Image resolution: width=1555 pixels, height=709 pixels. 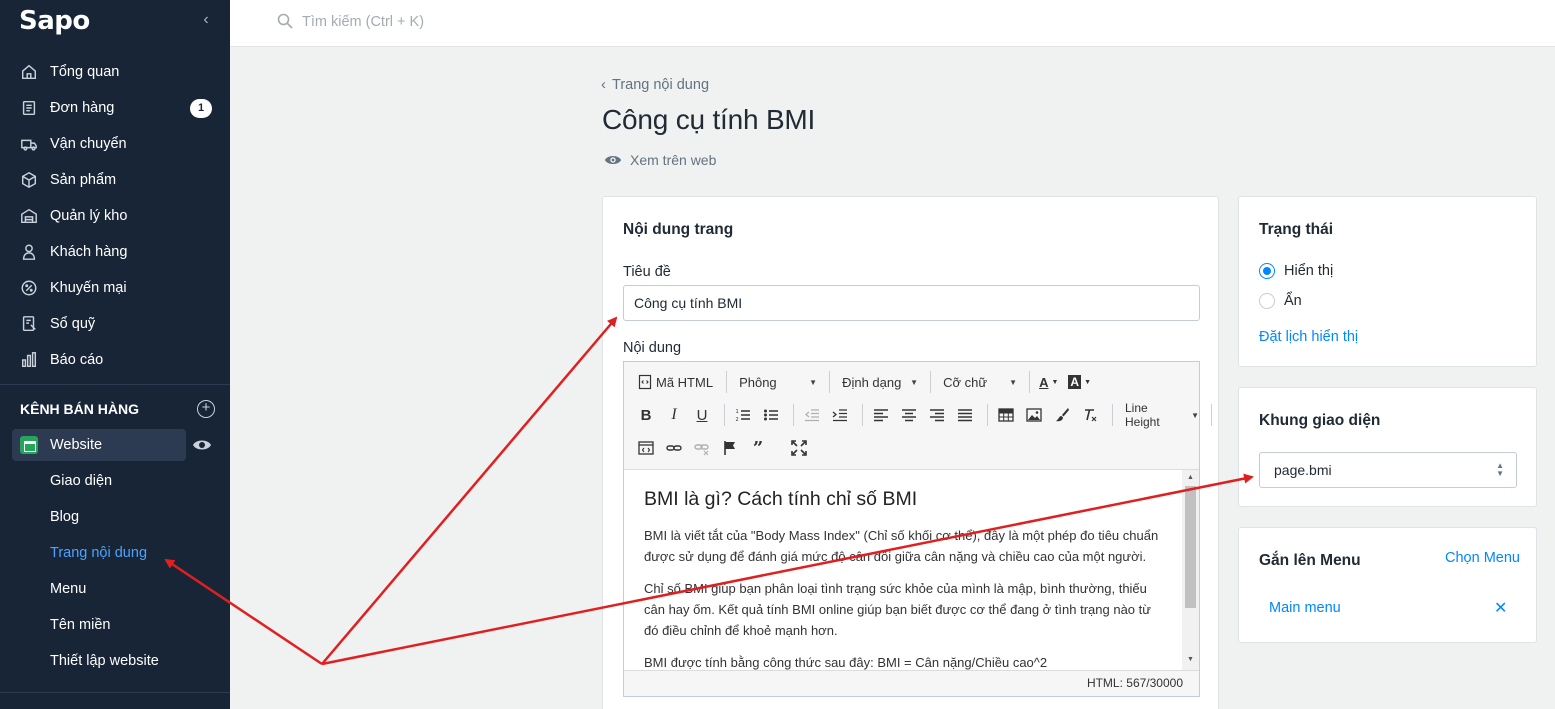 What do you see at coordinates (115, 144) in the screenshot?
I see `sidebar-item-shipping: Vận chuyển` at bounding box center [115, 144].